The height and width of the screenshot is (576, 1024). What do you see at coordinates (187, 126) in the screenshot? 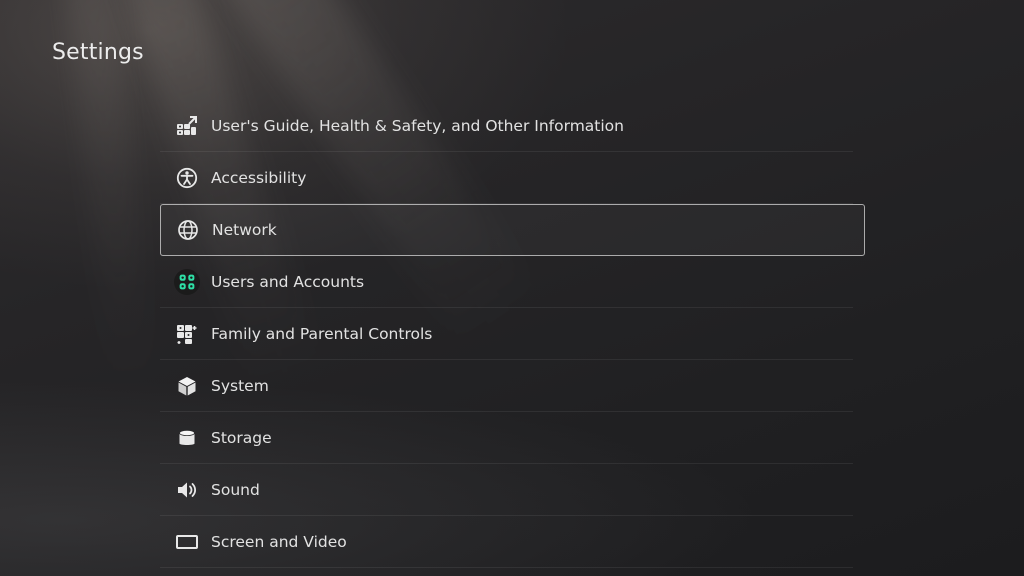
I see `guide-icon` at bounding box center [187, 126].